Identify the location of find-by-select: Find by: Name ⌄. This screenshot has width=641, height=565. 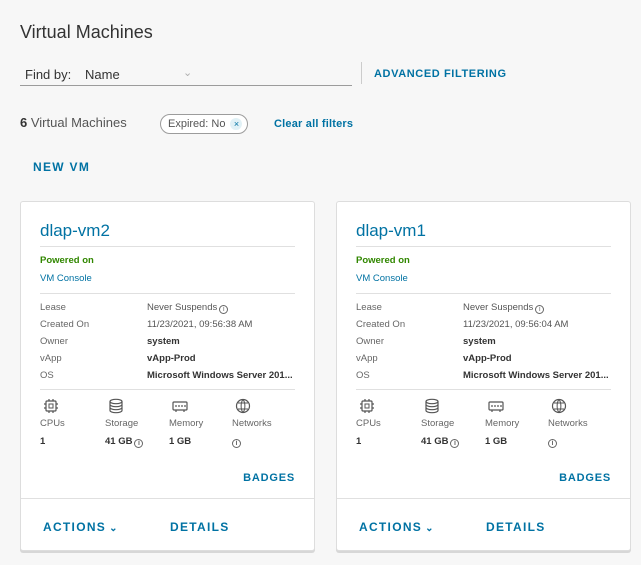
(186, 73).